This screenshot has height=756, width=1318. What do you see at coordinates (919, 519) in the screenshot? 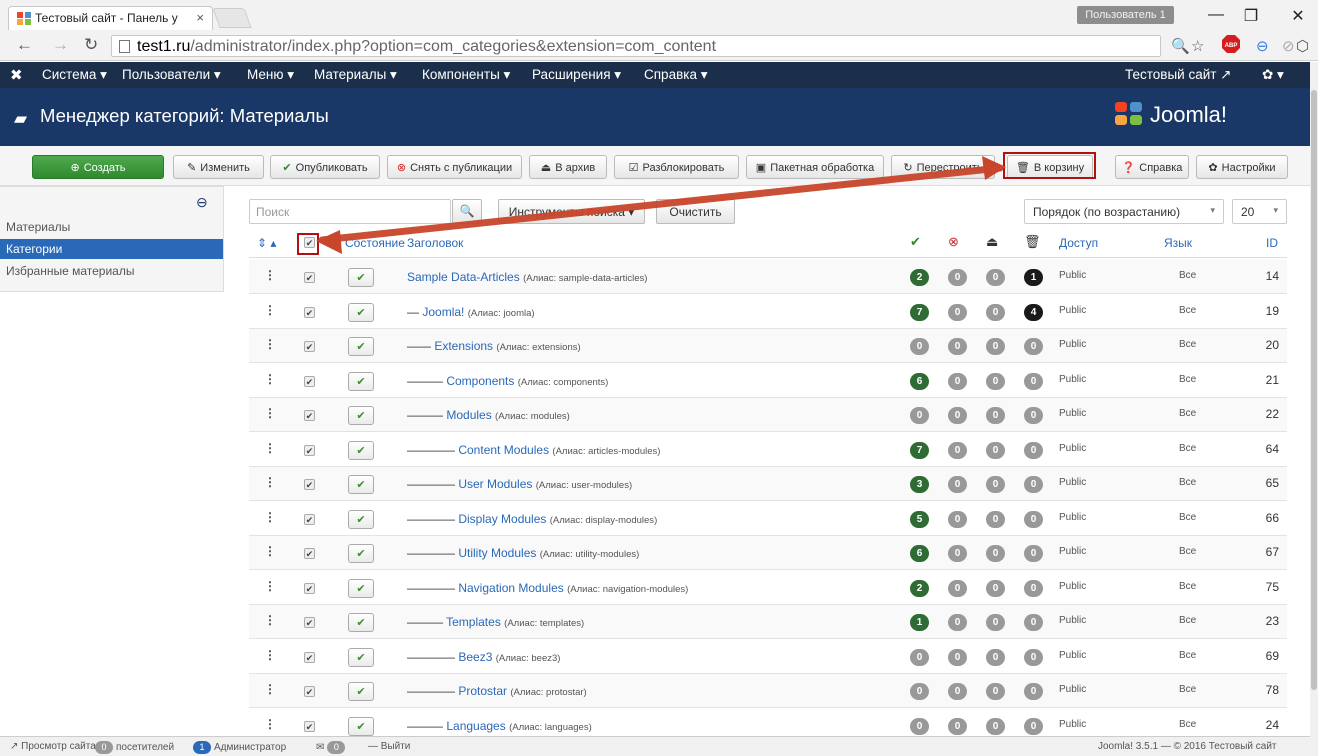
I see `published-count-badge: 5` at bounding box center [919, 519].